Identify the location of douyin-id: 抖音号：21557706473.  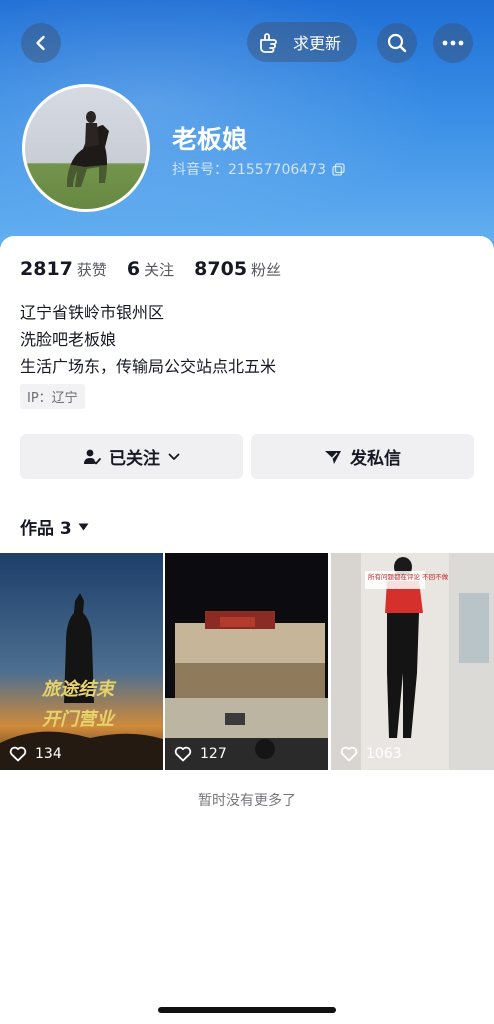
(258, 169).